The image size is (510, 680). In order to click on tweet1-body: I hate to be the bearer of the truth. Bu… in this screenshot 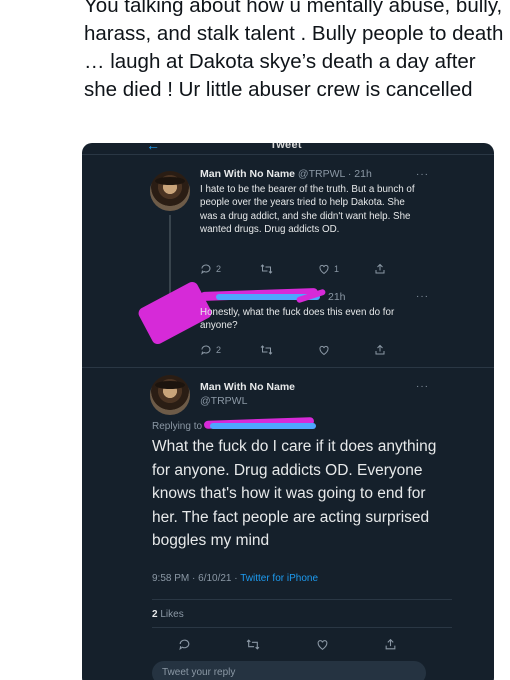, I will do `click(307, 210)`.